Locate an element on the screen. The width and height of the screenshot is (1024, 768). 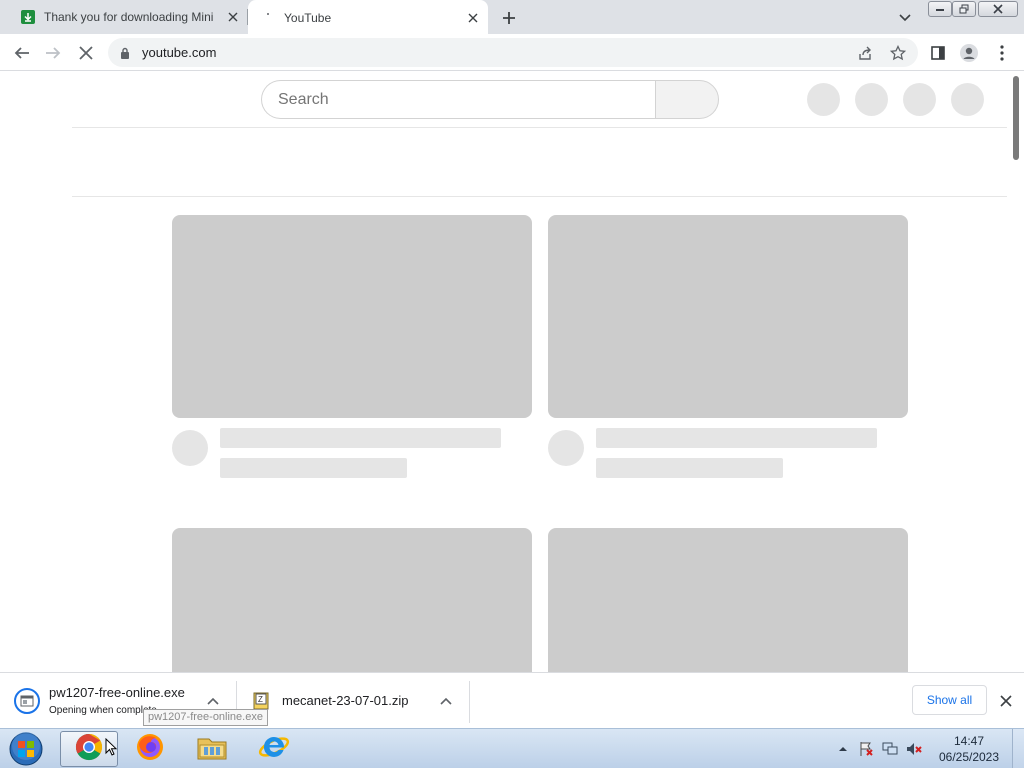
download-filename: pw1207-free-online.exe is located at coordinates (117, 692).